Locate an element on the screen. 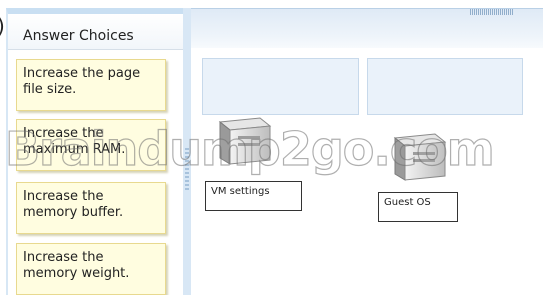  answer-choices-title: Answer Choices is located at coordinates (78, 36).